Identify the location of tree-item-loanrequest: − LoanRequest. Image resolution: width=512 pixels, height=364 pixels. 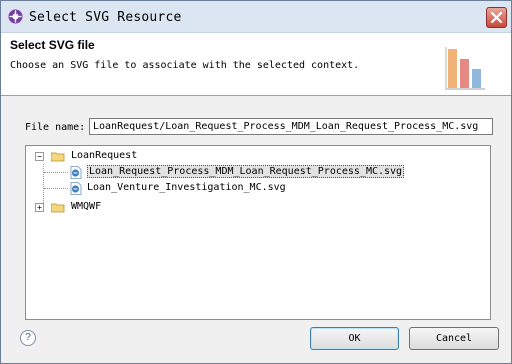
(256, 157).